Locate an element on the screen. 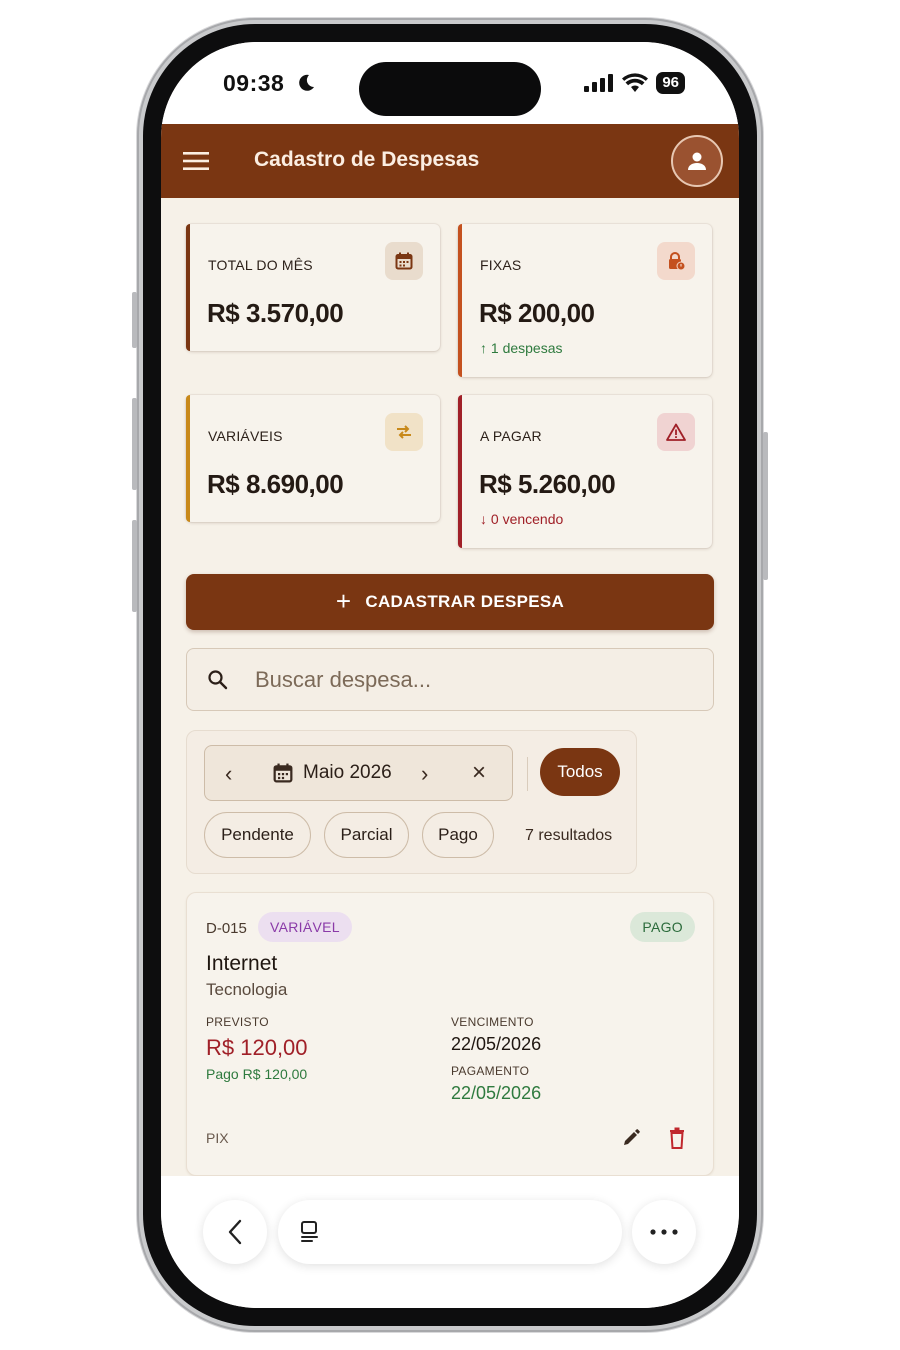  more-icon is located at coordinates (664, 1232).